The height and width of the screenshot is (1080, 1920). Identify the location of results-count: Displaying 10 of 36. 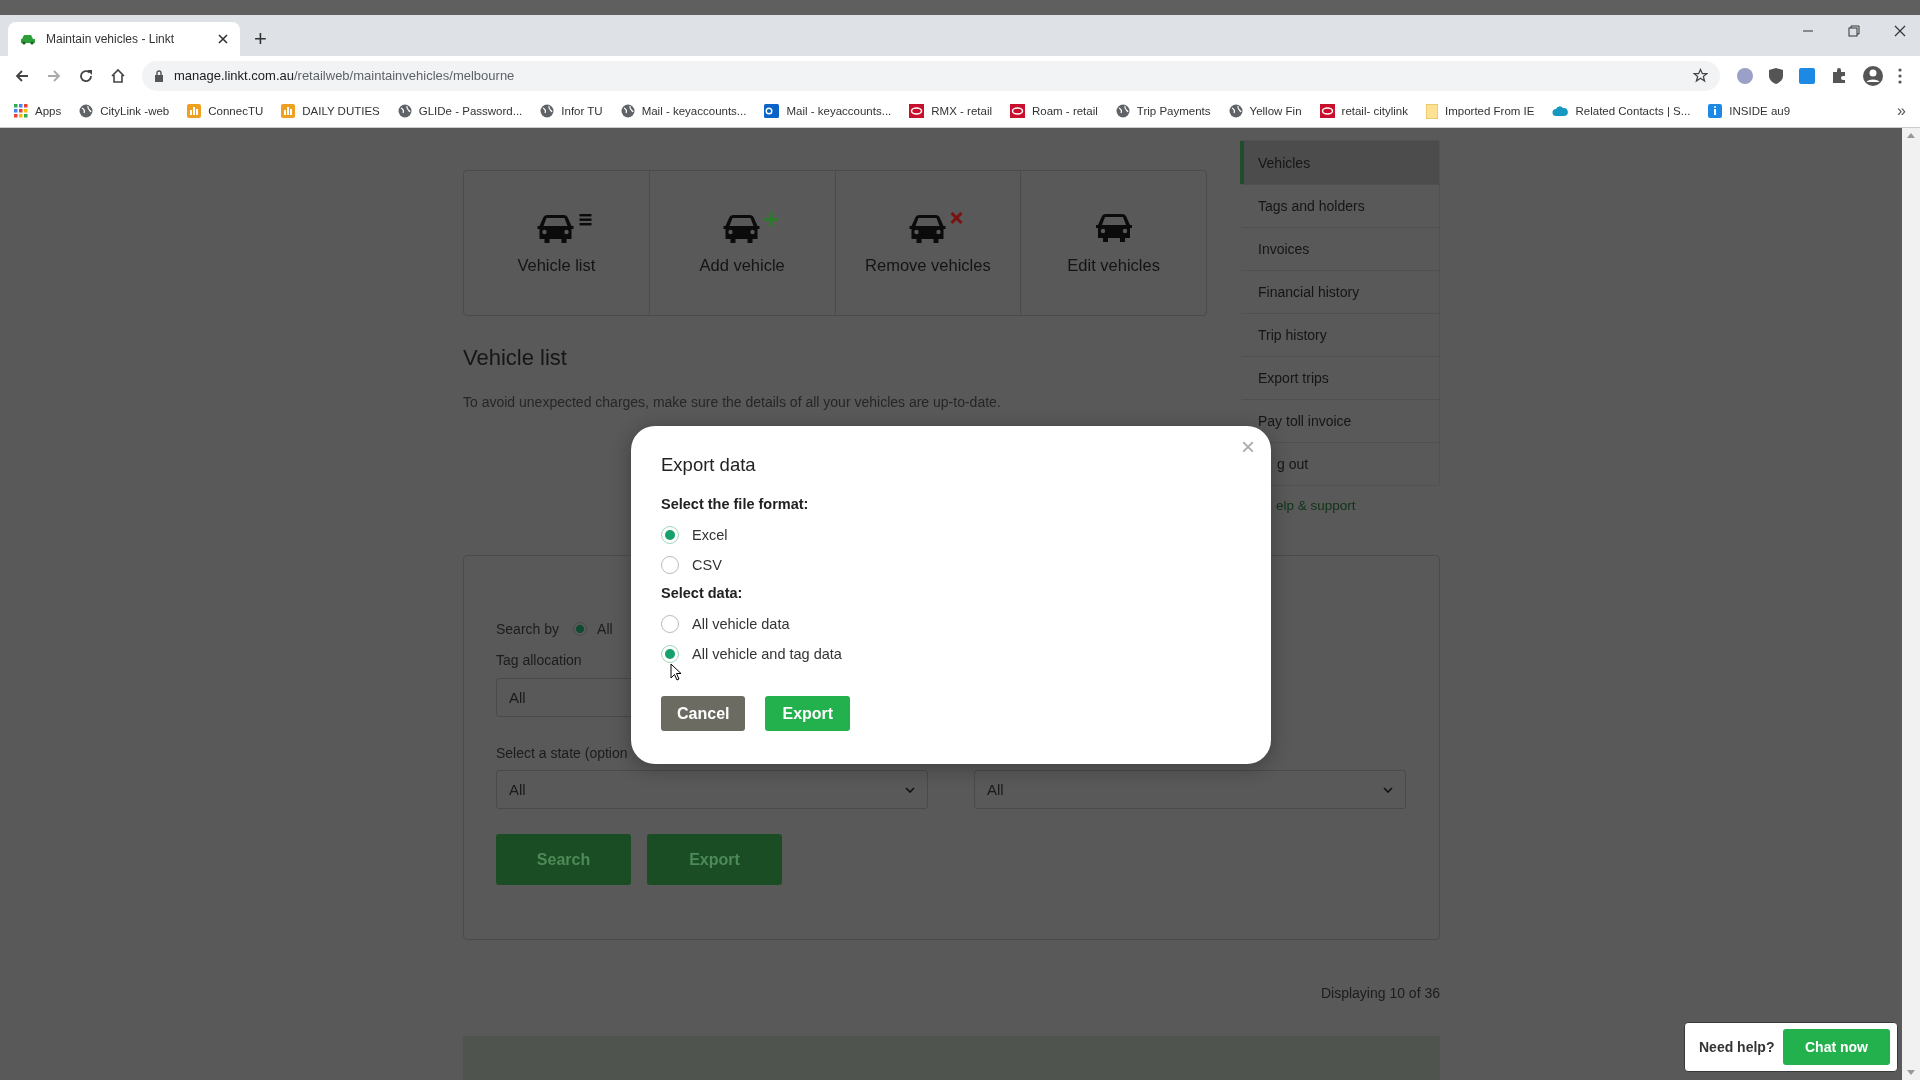
(1379, 993).